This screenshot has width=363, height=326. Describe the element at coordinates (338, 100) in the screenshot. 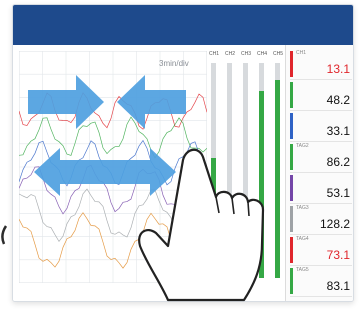

I see `channel-value: 48.2` at that location.